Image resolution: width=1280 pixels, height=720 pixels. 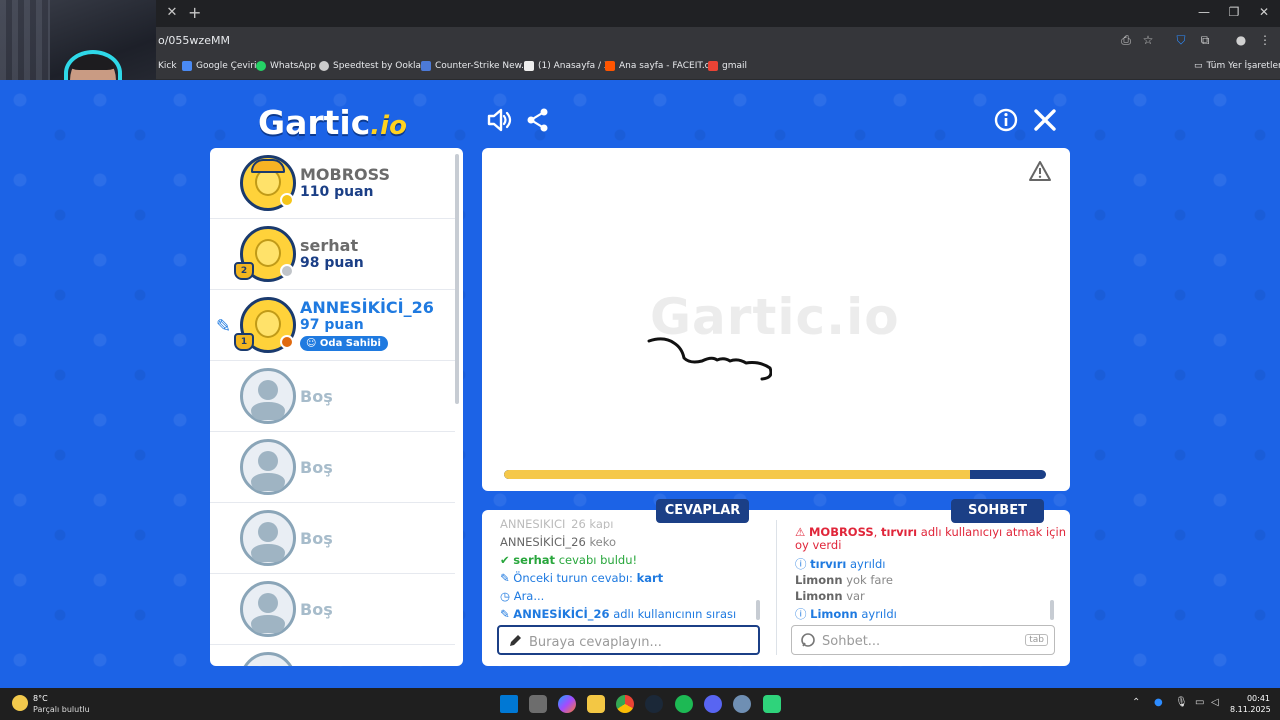 I want to click on player-row: 2 serhat 98 puan, so click(x=332, y=254).